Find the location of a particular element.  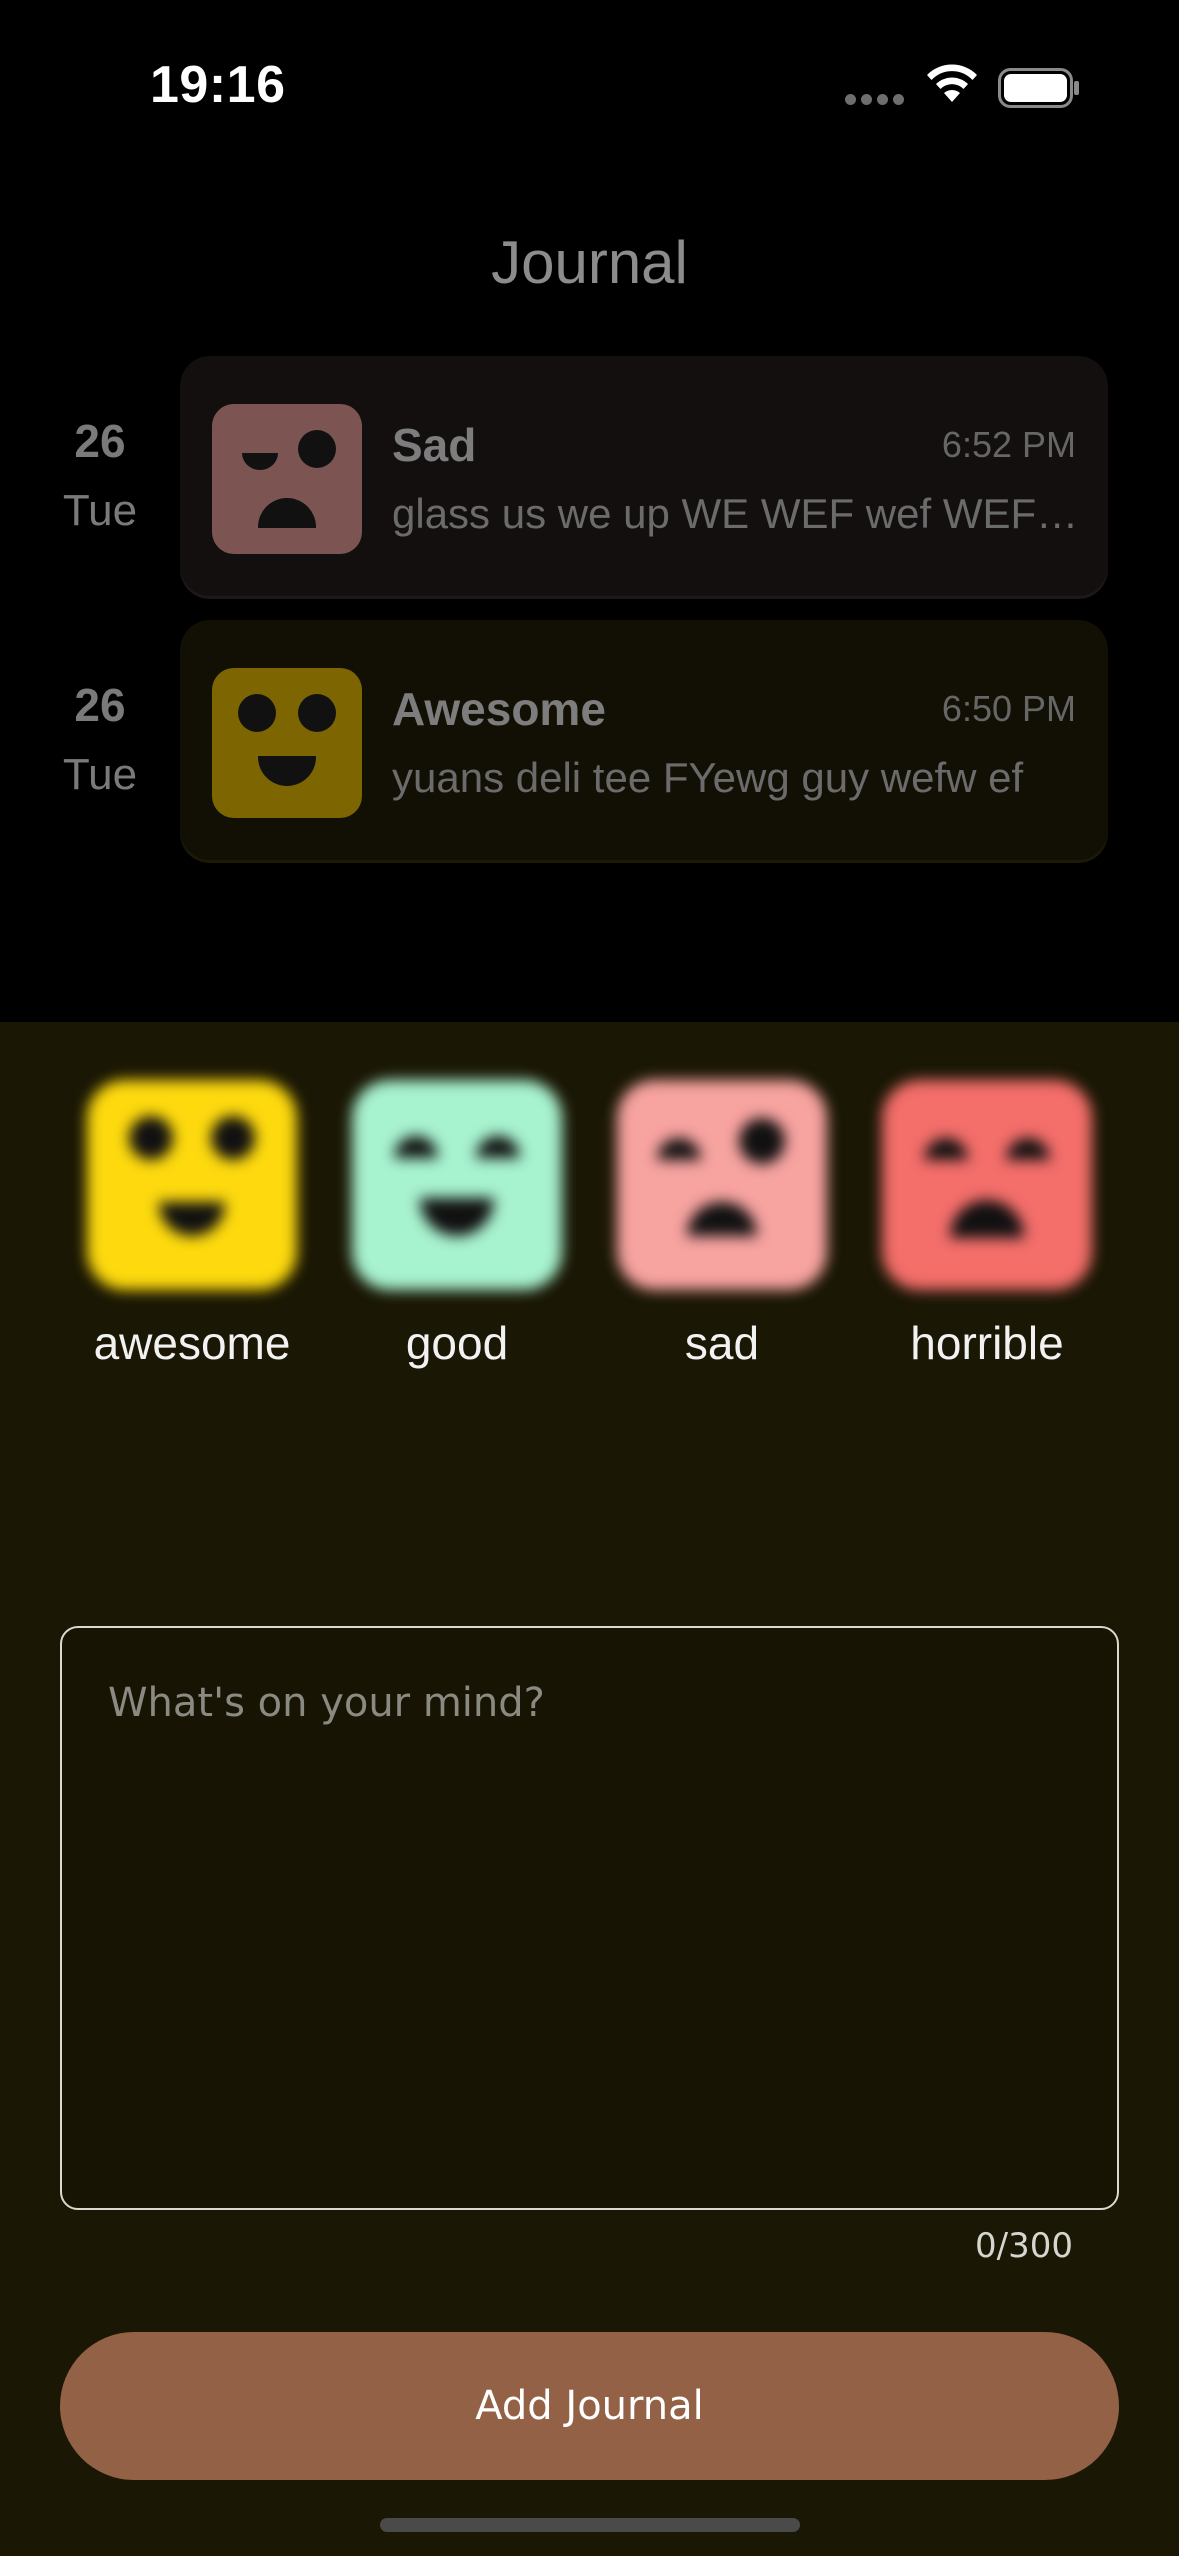

mood-option-sad: sad is located at coordinates (722, 1225).